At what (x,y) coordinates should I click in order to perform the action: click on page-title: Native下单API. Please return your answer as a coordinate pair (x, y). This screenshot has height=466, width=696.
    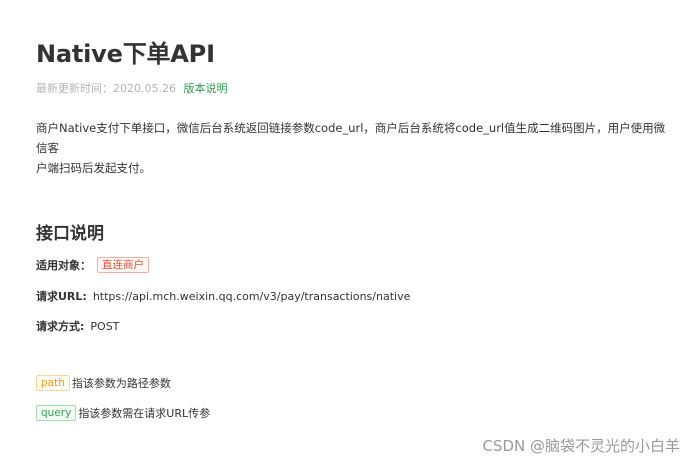
    Looking at the image, I should click on (125, 54).